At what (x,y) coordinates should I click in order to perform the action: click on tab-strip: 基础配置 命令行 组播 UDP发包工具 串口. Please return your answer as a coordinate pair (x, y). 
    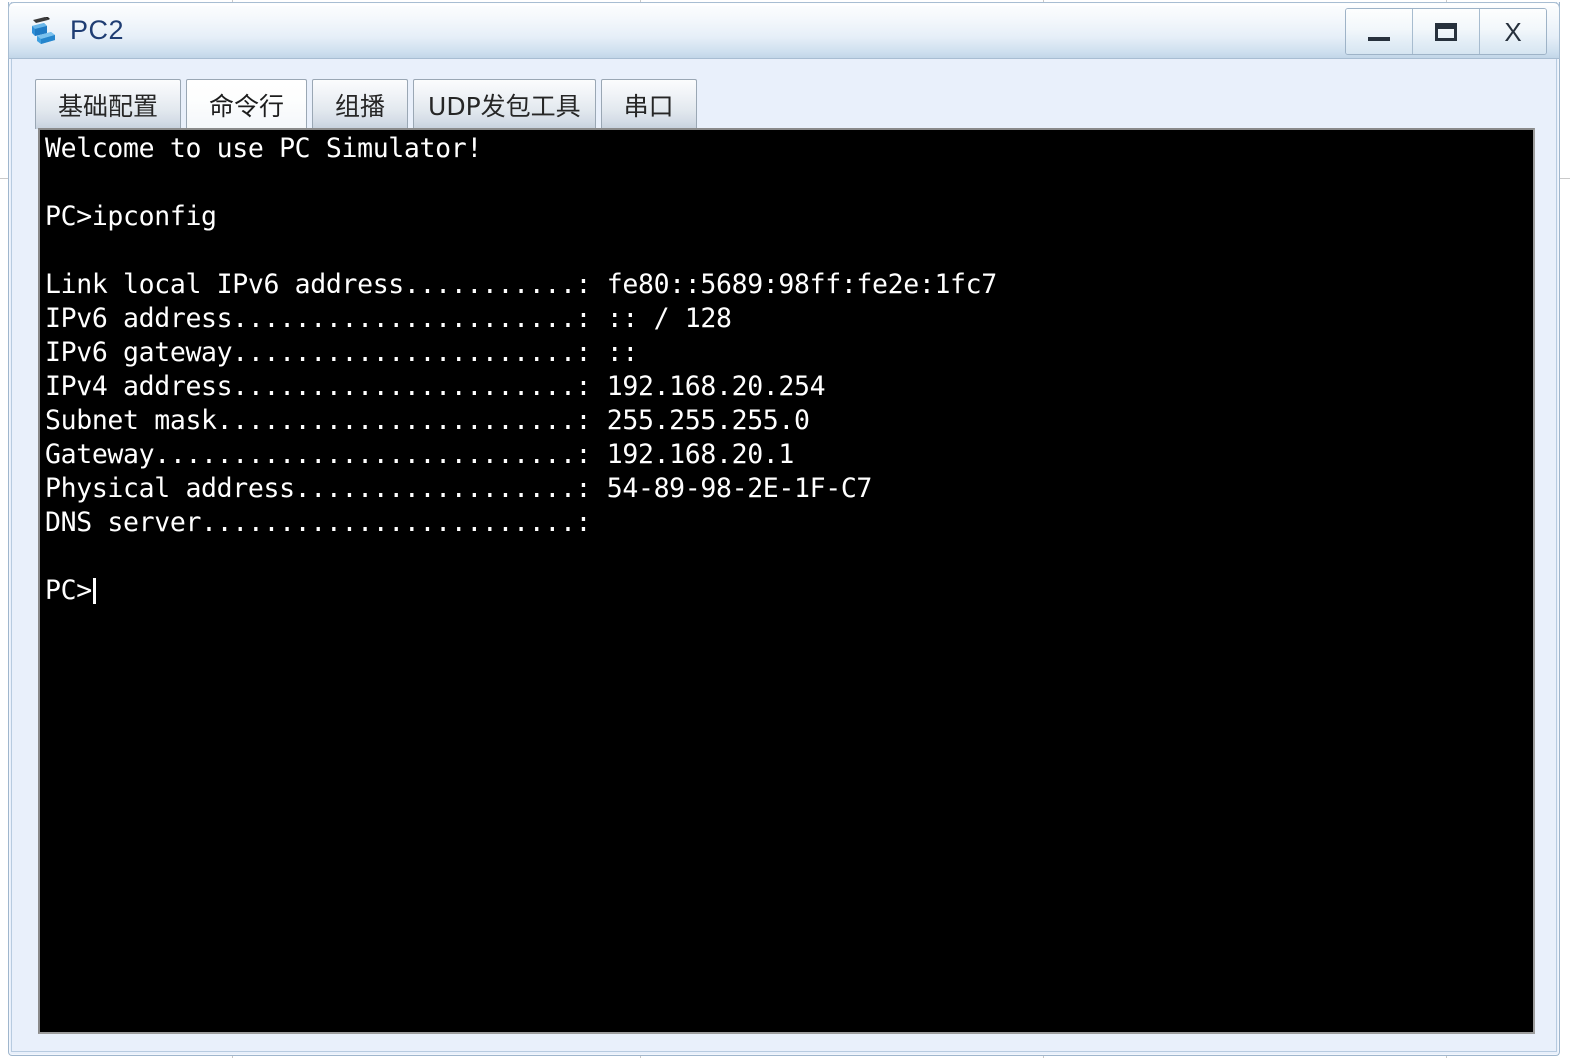
    Looking at the image, I should click on (366, 103).